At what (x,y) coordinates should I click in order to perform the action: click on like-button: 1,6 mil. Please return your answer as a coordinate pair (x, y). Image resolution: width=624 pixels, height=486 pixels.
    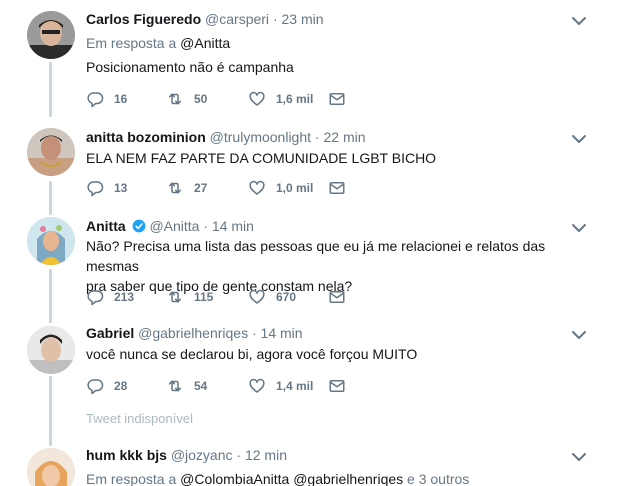
    Looking at the image, I should click on (280, 99).